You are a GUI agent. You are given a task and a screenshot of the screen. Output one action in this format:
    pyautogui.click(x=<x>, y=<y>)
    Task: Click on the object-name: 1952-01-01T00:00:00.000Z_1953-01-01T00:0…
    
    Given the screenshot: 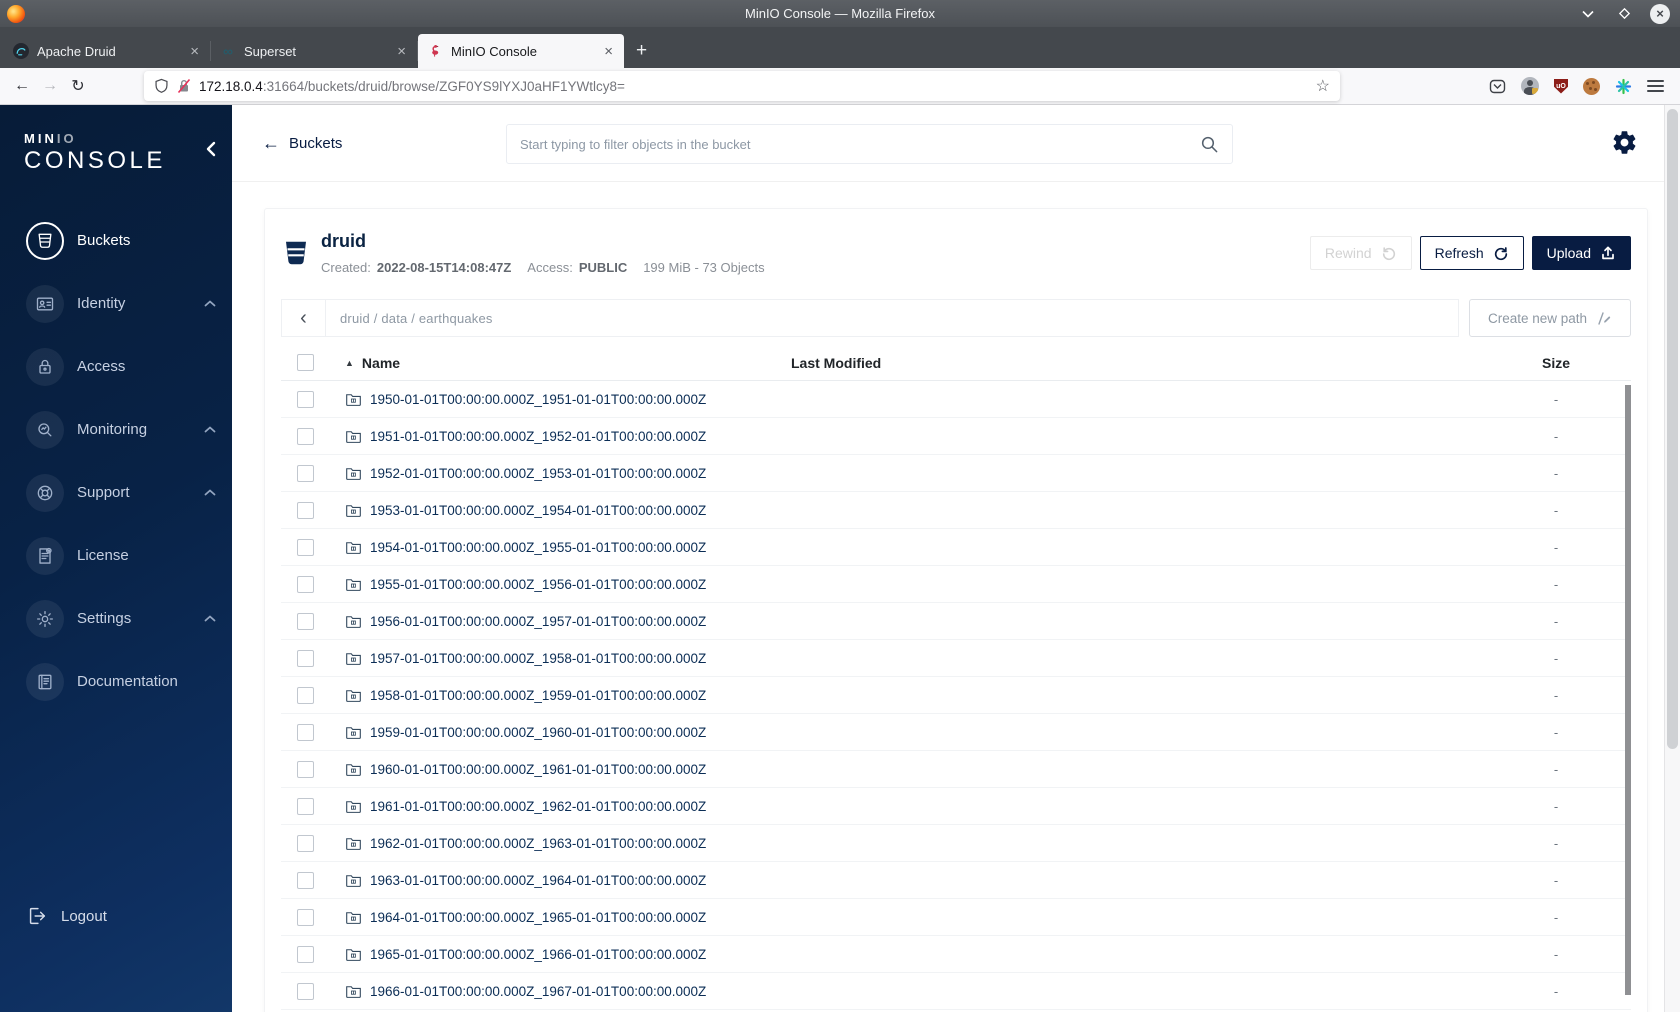 What is the action you would take?
    pyautogui.click(x=538, y=473)
    